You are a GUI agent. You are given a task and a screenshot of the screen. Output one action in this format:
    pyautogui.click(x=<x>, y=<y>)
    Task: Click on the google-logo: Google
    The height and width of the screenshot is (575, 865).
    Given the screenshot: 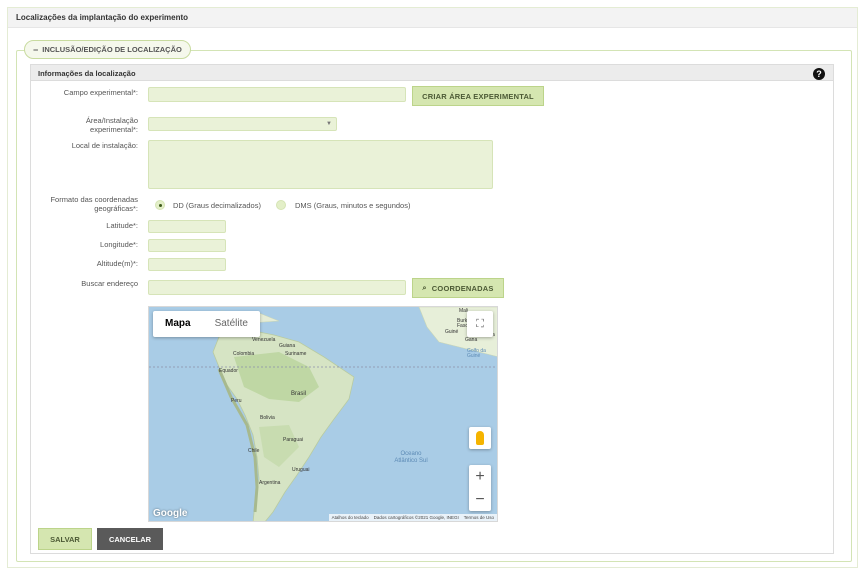 What is the action you would take?
    pyautogui.click(x=170, y=513)
    